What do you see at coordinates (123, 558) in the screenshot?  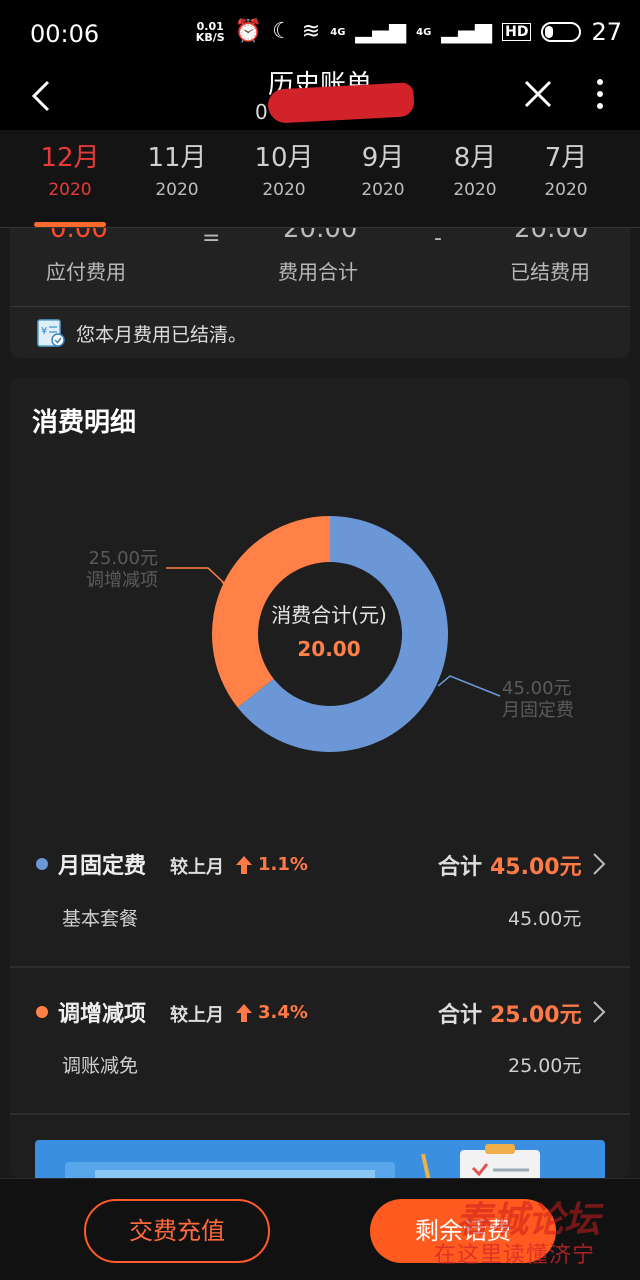 I see `slice-value-label-adjustment: 25.00元` at bounding box center [123, 558].